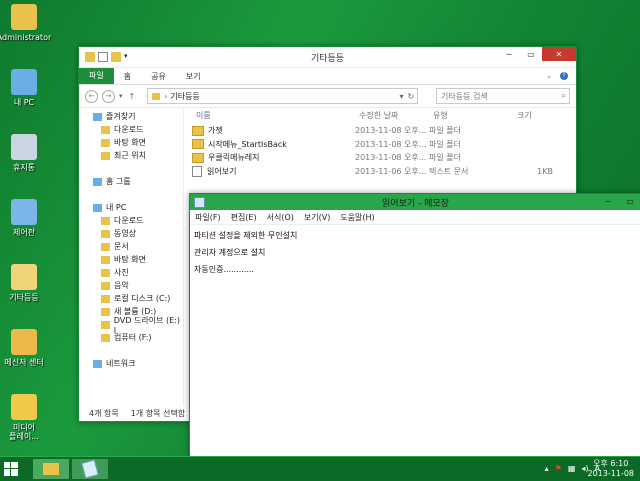 The width and height of the screenshot is (640, 481). I want to click on nav-item: 사진, so click(131, 272).